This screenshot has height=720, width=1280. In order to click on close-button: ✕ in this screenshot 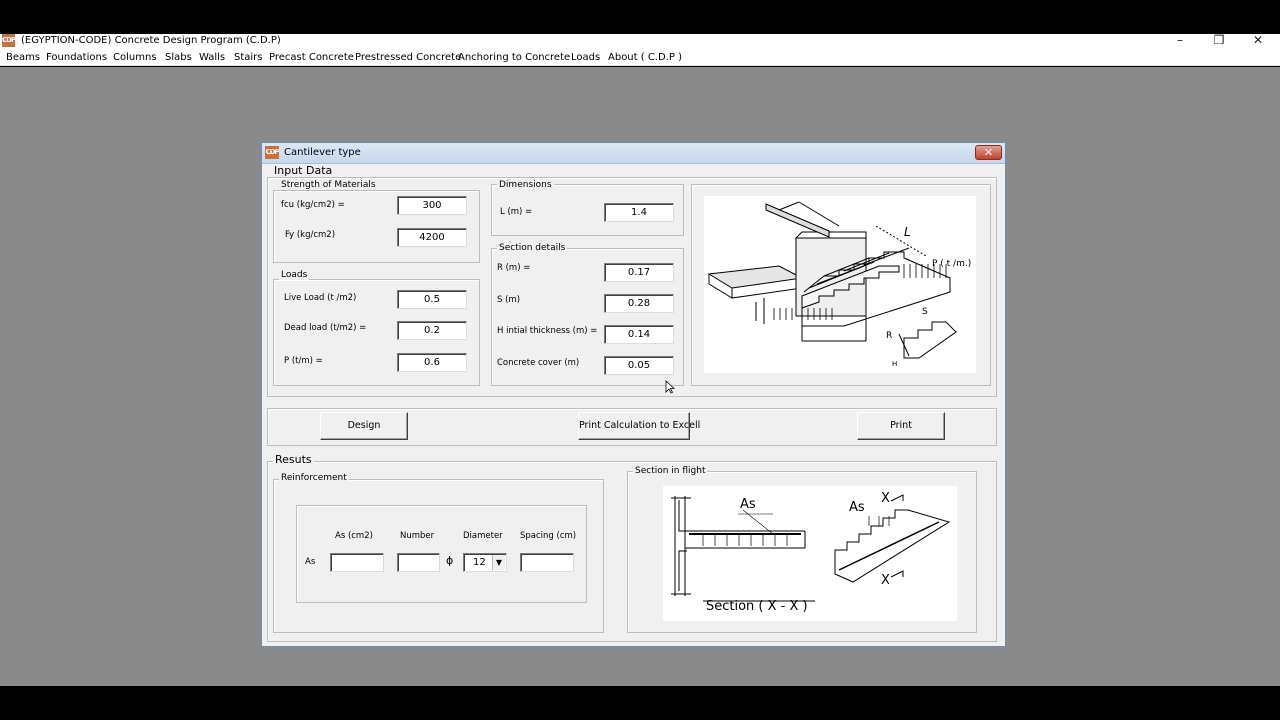, I will do `click(1258, 40)`.